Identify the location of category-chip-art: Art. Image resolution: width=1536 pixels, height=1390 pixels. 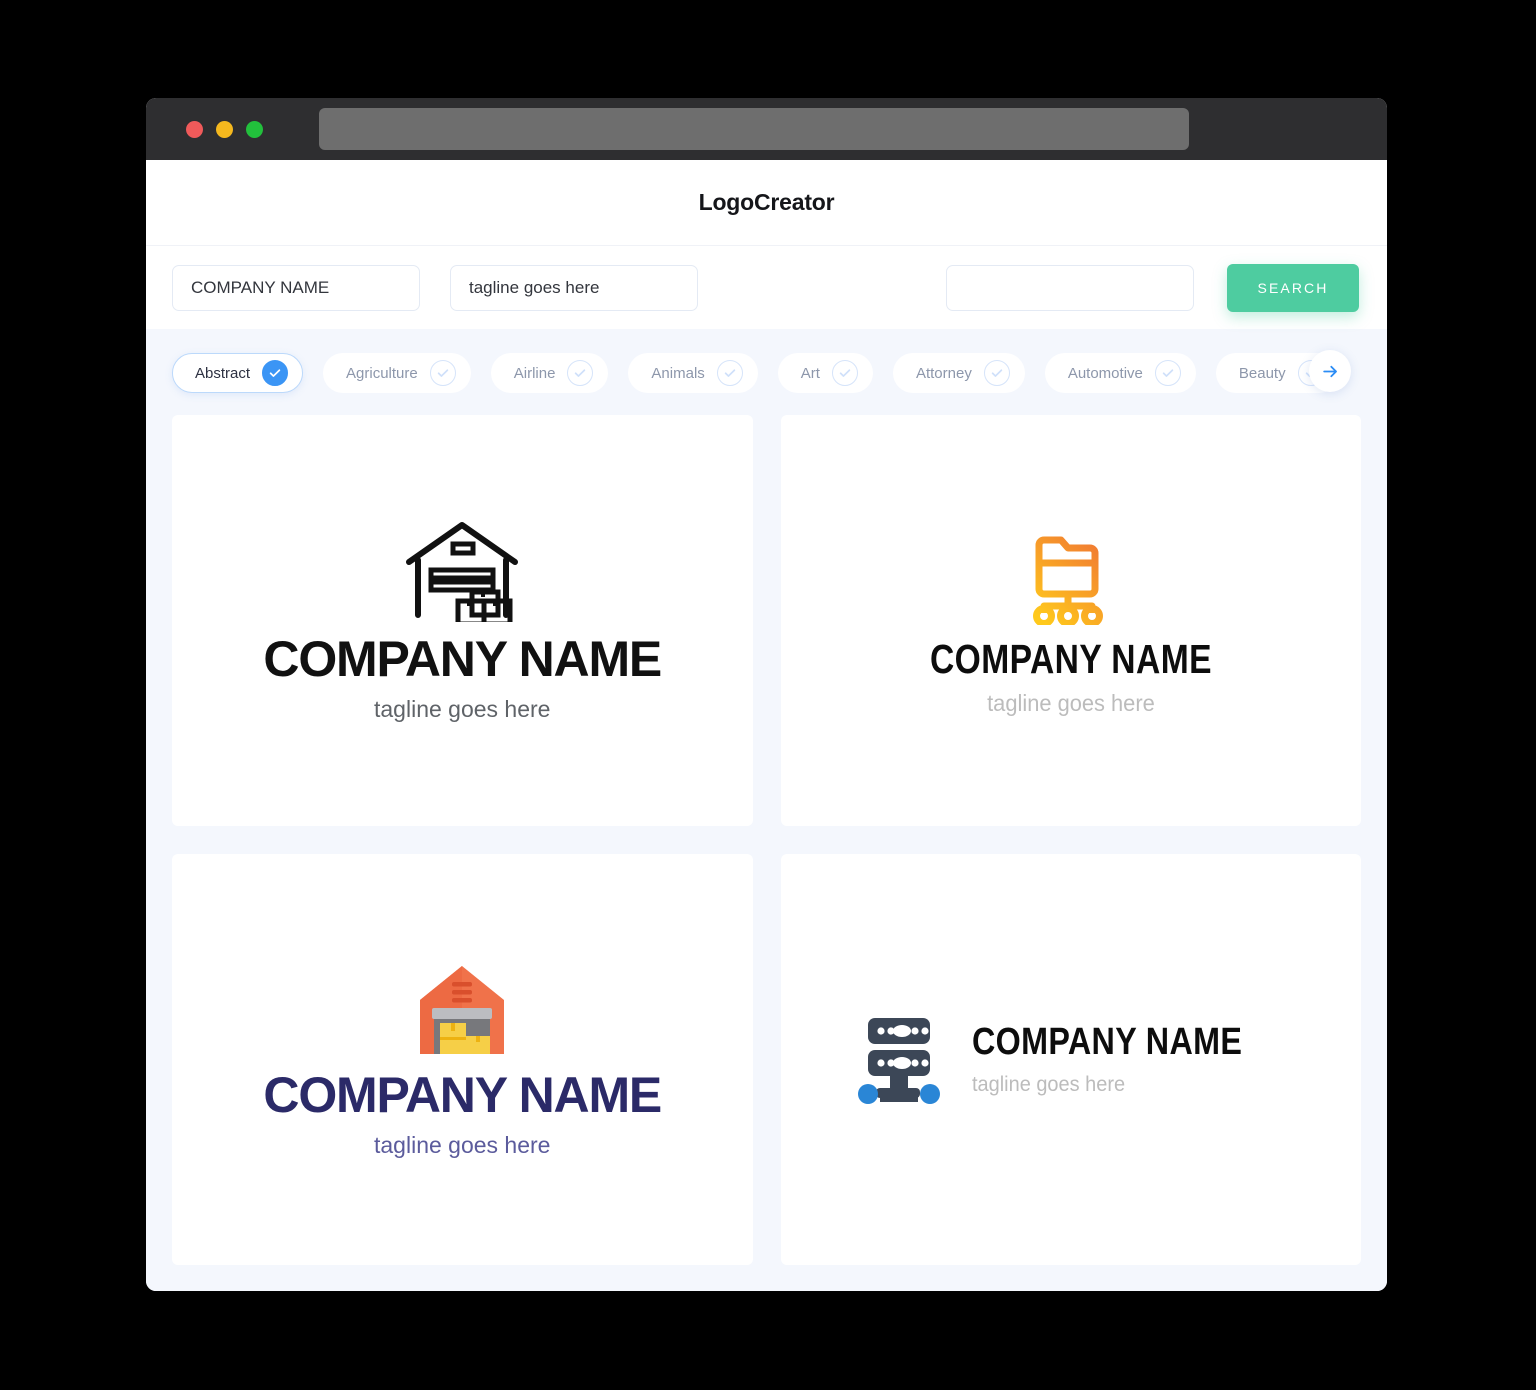
(825, 373).